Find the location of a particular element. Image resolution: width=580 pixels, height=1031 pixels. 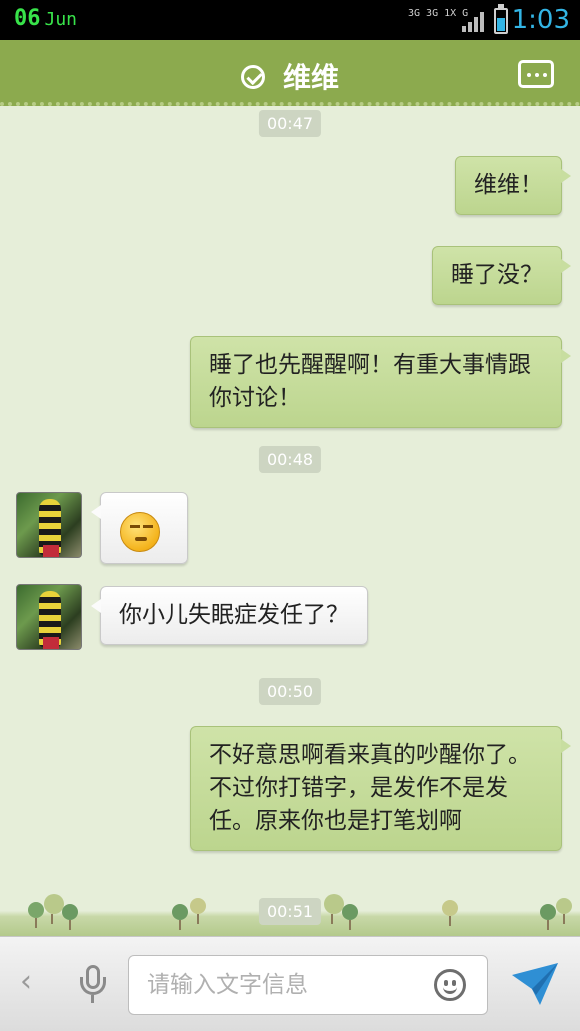

contact-name: 维维 is located at coordinates (310, 77).